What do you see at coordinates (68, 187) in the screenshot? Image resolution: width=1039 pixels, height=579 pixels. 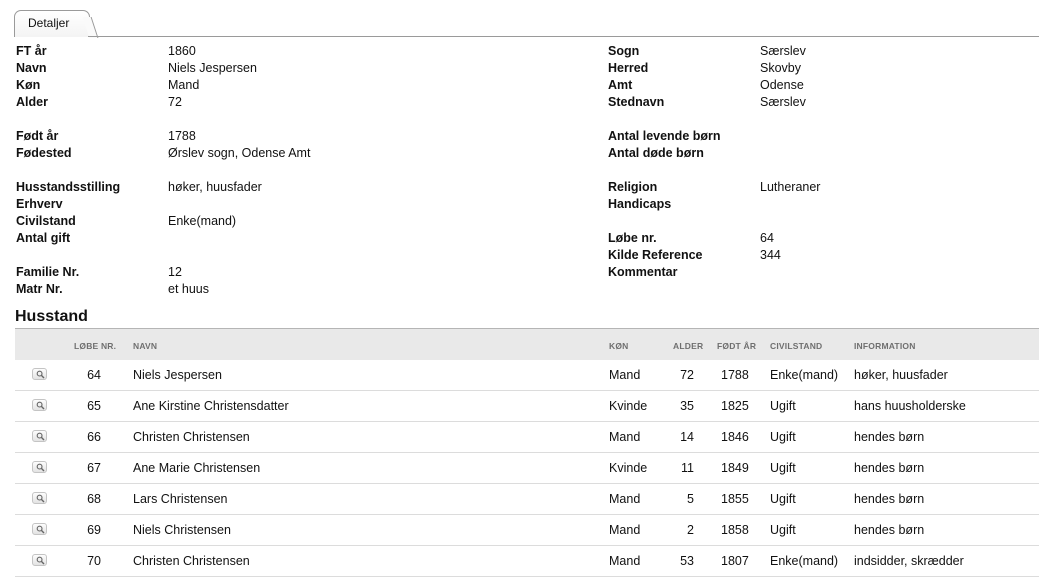 I see `field-label: Husstandsstilling` at bounding box center [68, 187].